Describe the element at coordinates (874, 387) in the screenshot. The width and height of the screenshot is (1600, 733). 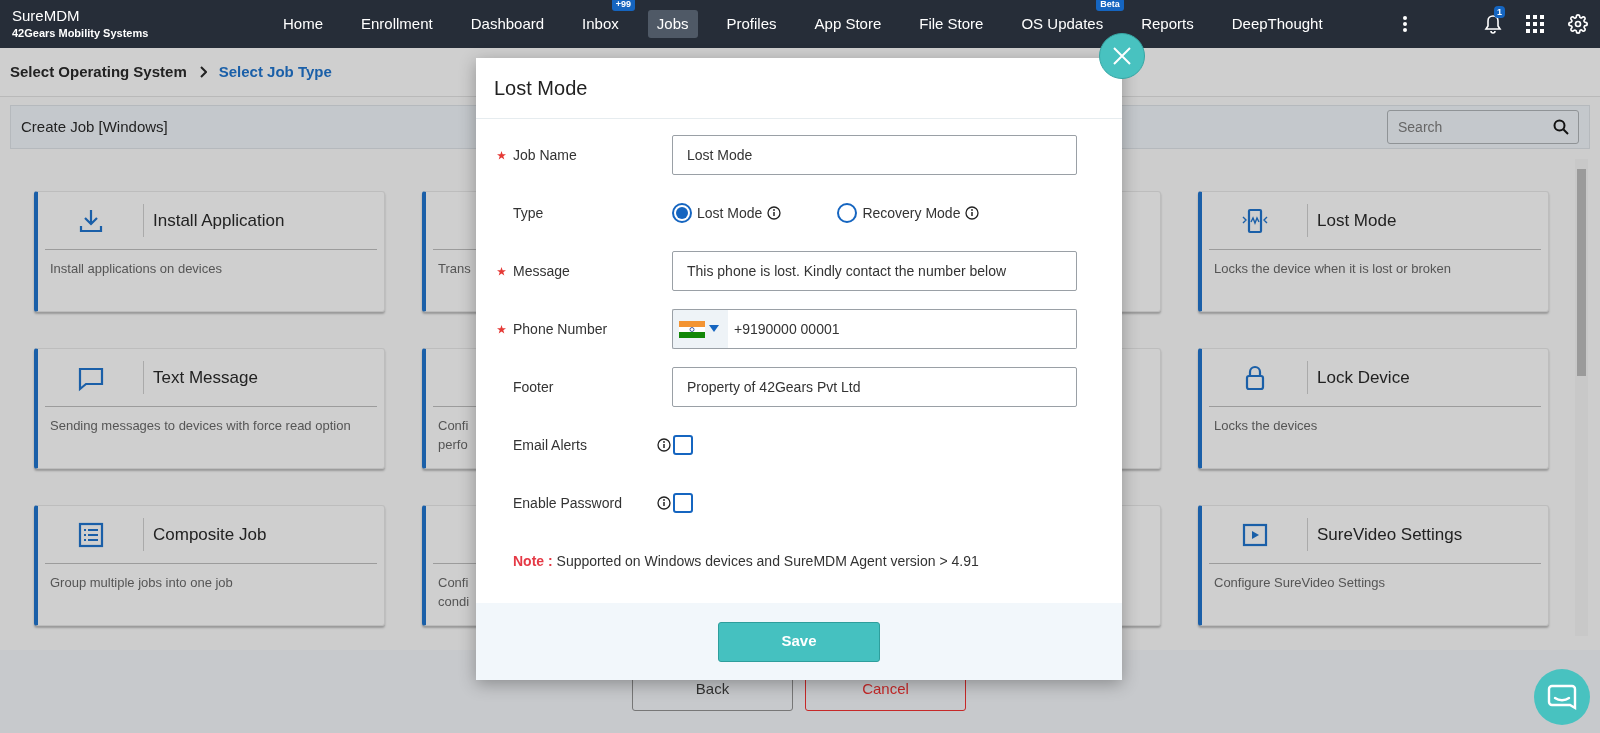
I see `text-field: Property of 42Gears Pvt Ltd` at that location.